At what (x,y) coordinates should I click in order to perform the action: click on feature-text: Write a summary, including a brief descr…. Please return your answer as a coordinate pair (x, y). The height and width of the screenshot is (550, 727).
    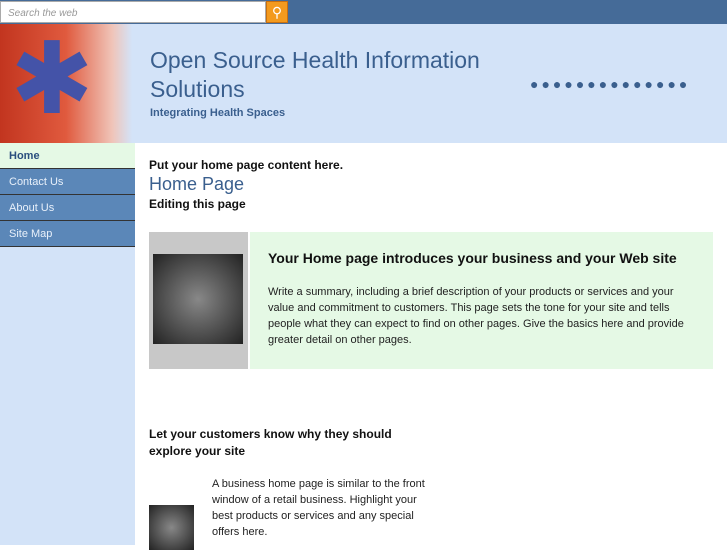
    Looking at the image, I should click on (476, 316).